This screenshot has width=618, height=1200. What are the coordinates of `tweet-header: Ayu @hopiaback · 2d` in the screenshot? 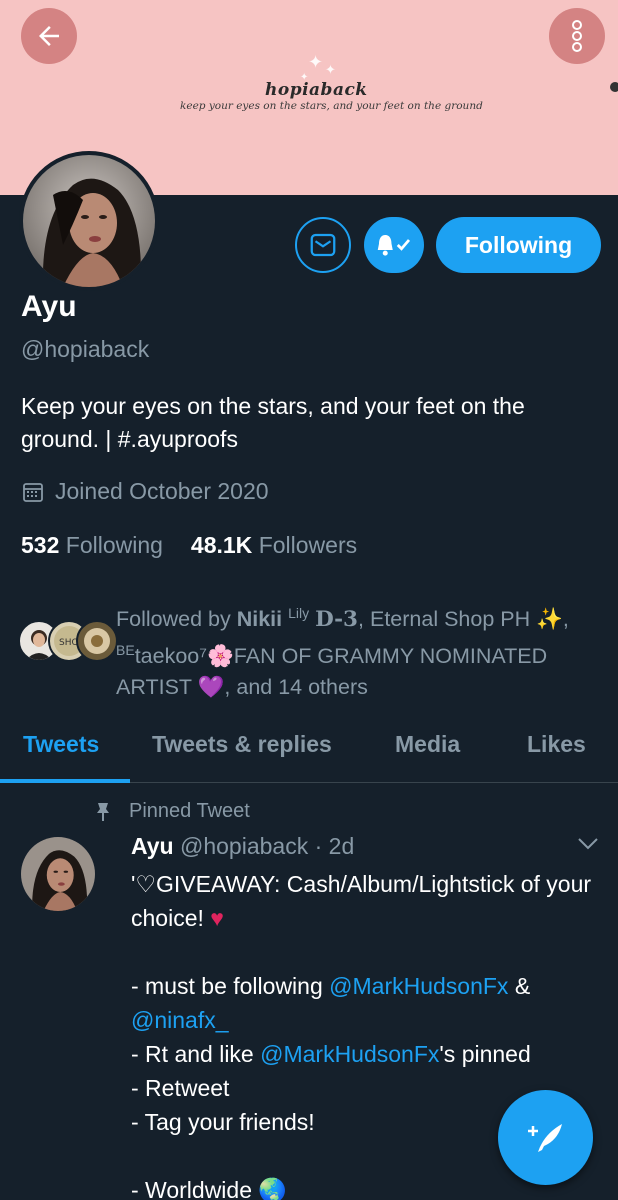 It's located at (242, 846).